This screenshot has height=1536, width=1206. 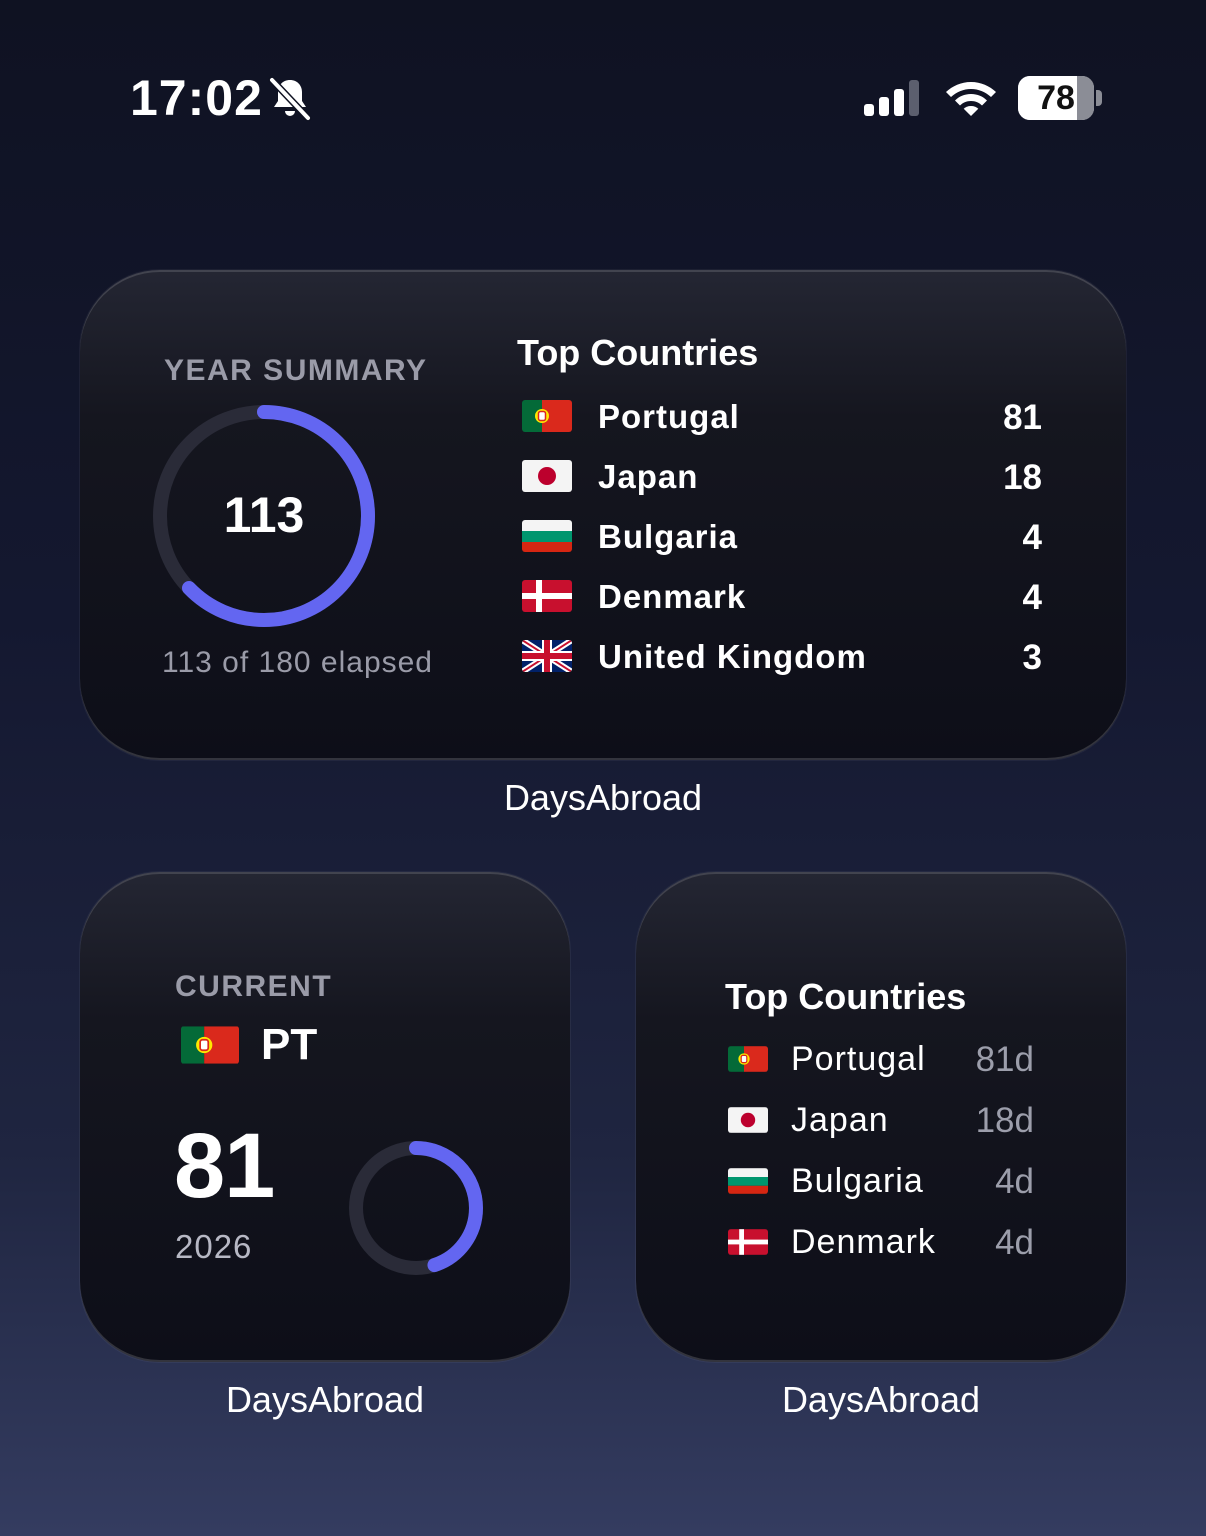 I want to click on list-item: Portugal 81d, so click(x=881, y=1060).